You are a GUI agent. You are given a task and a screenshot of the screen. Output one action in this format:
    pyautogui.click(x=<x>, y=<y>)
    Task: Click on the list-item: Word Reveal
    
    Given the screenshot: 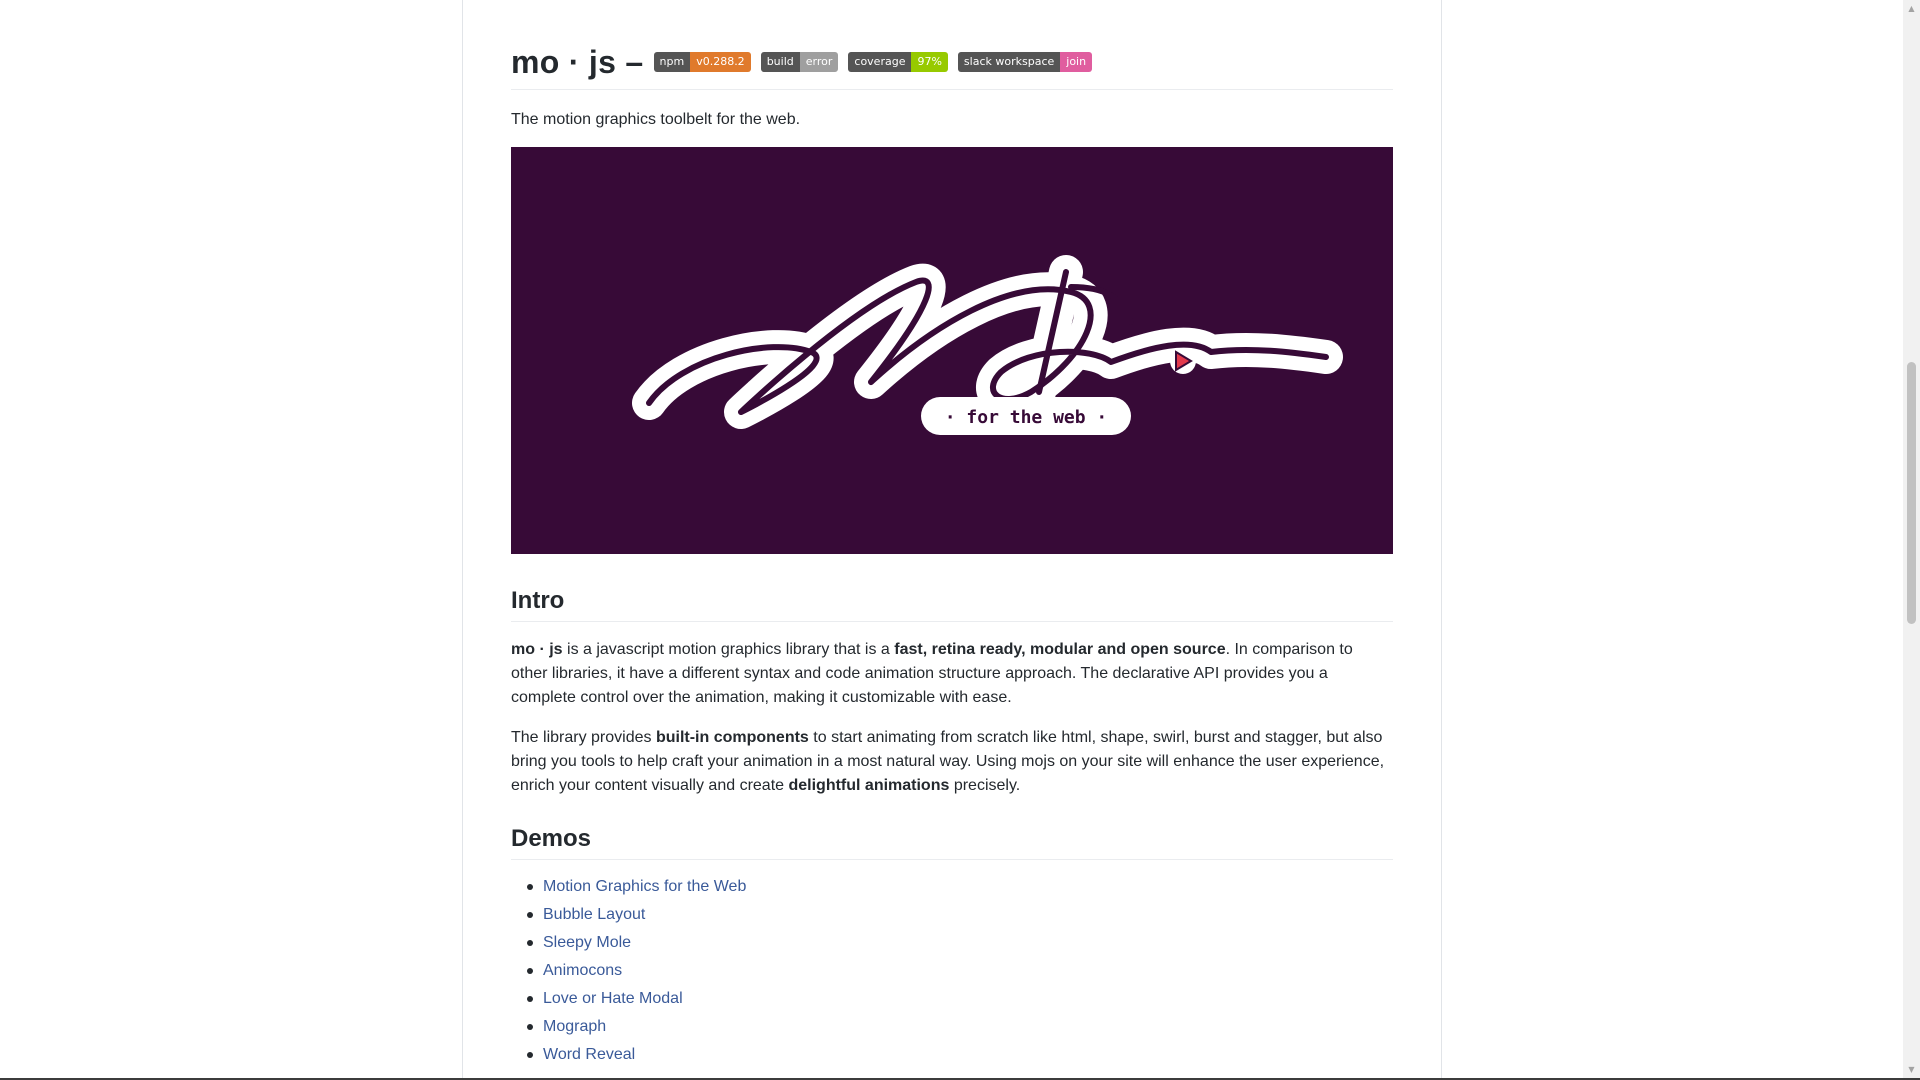 What is the action you would take?
    pyautogui.click(x=636, y=1055)
    